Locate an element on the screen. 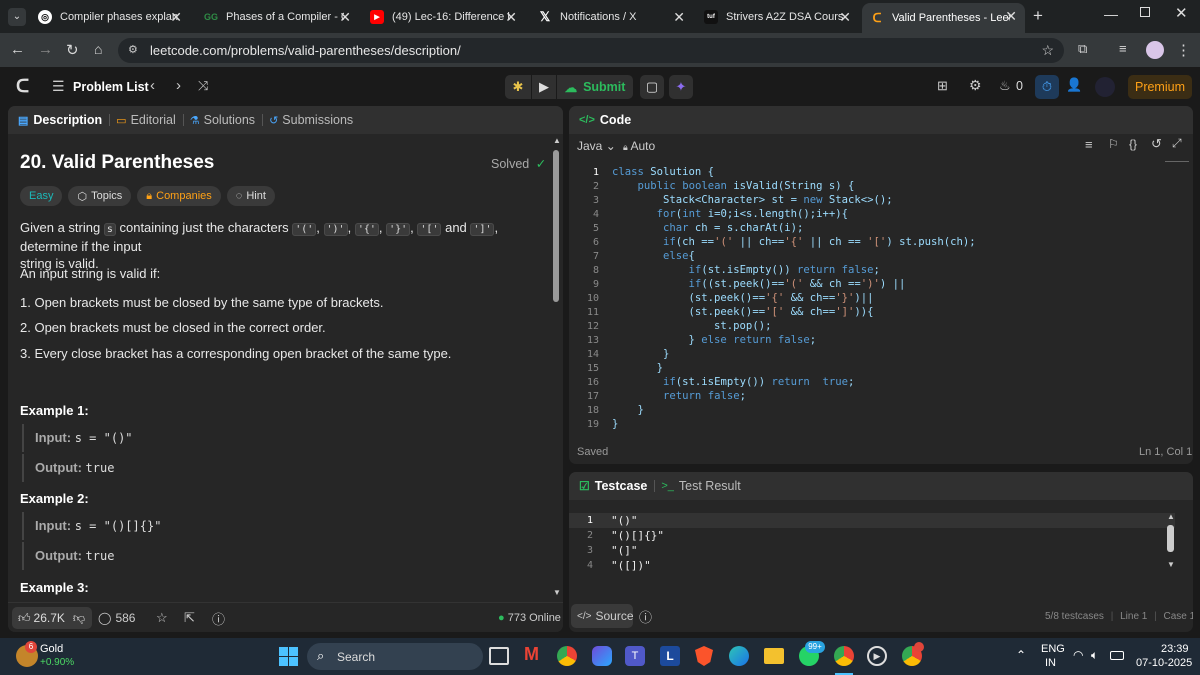 Image resolution: width=1200 pixels, height=675 pixels. wifi-icon: ◠ is located at coordinates (1078, 655).